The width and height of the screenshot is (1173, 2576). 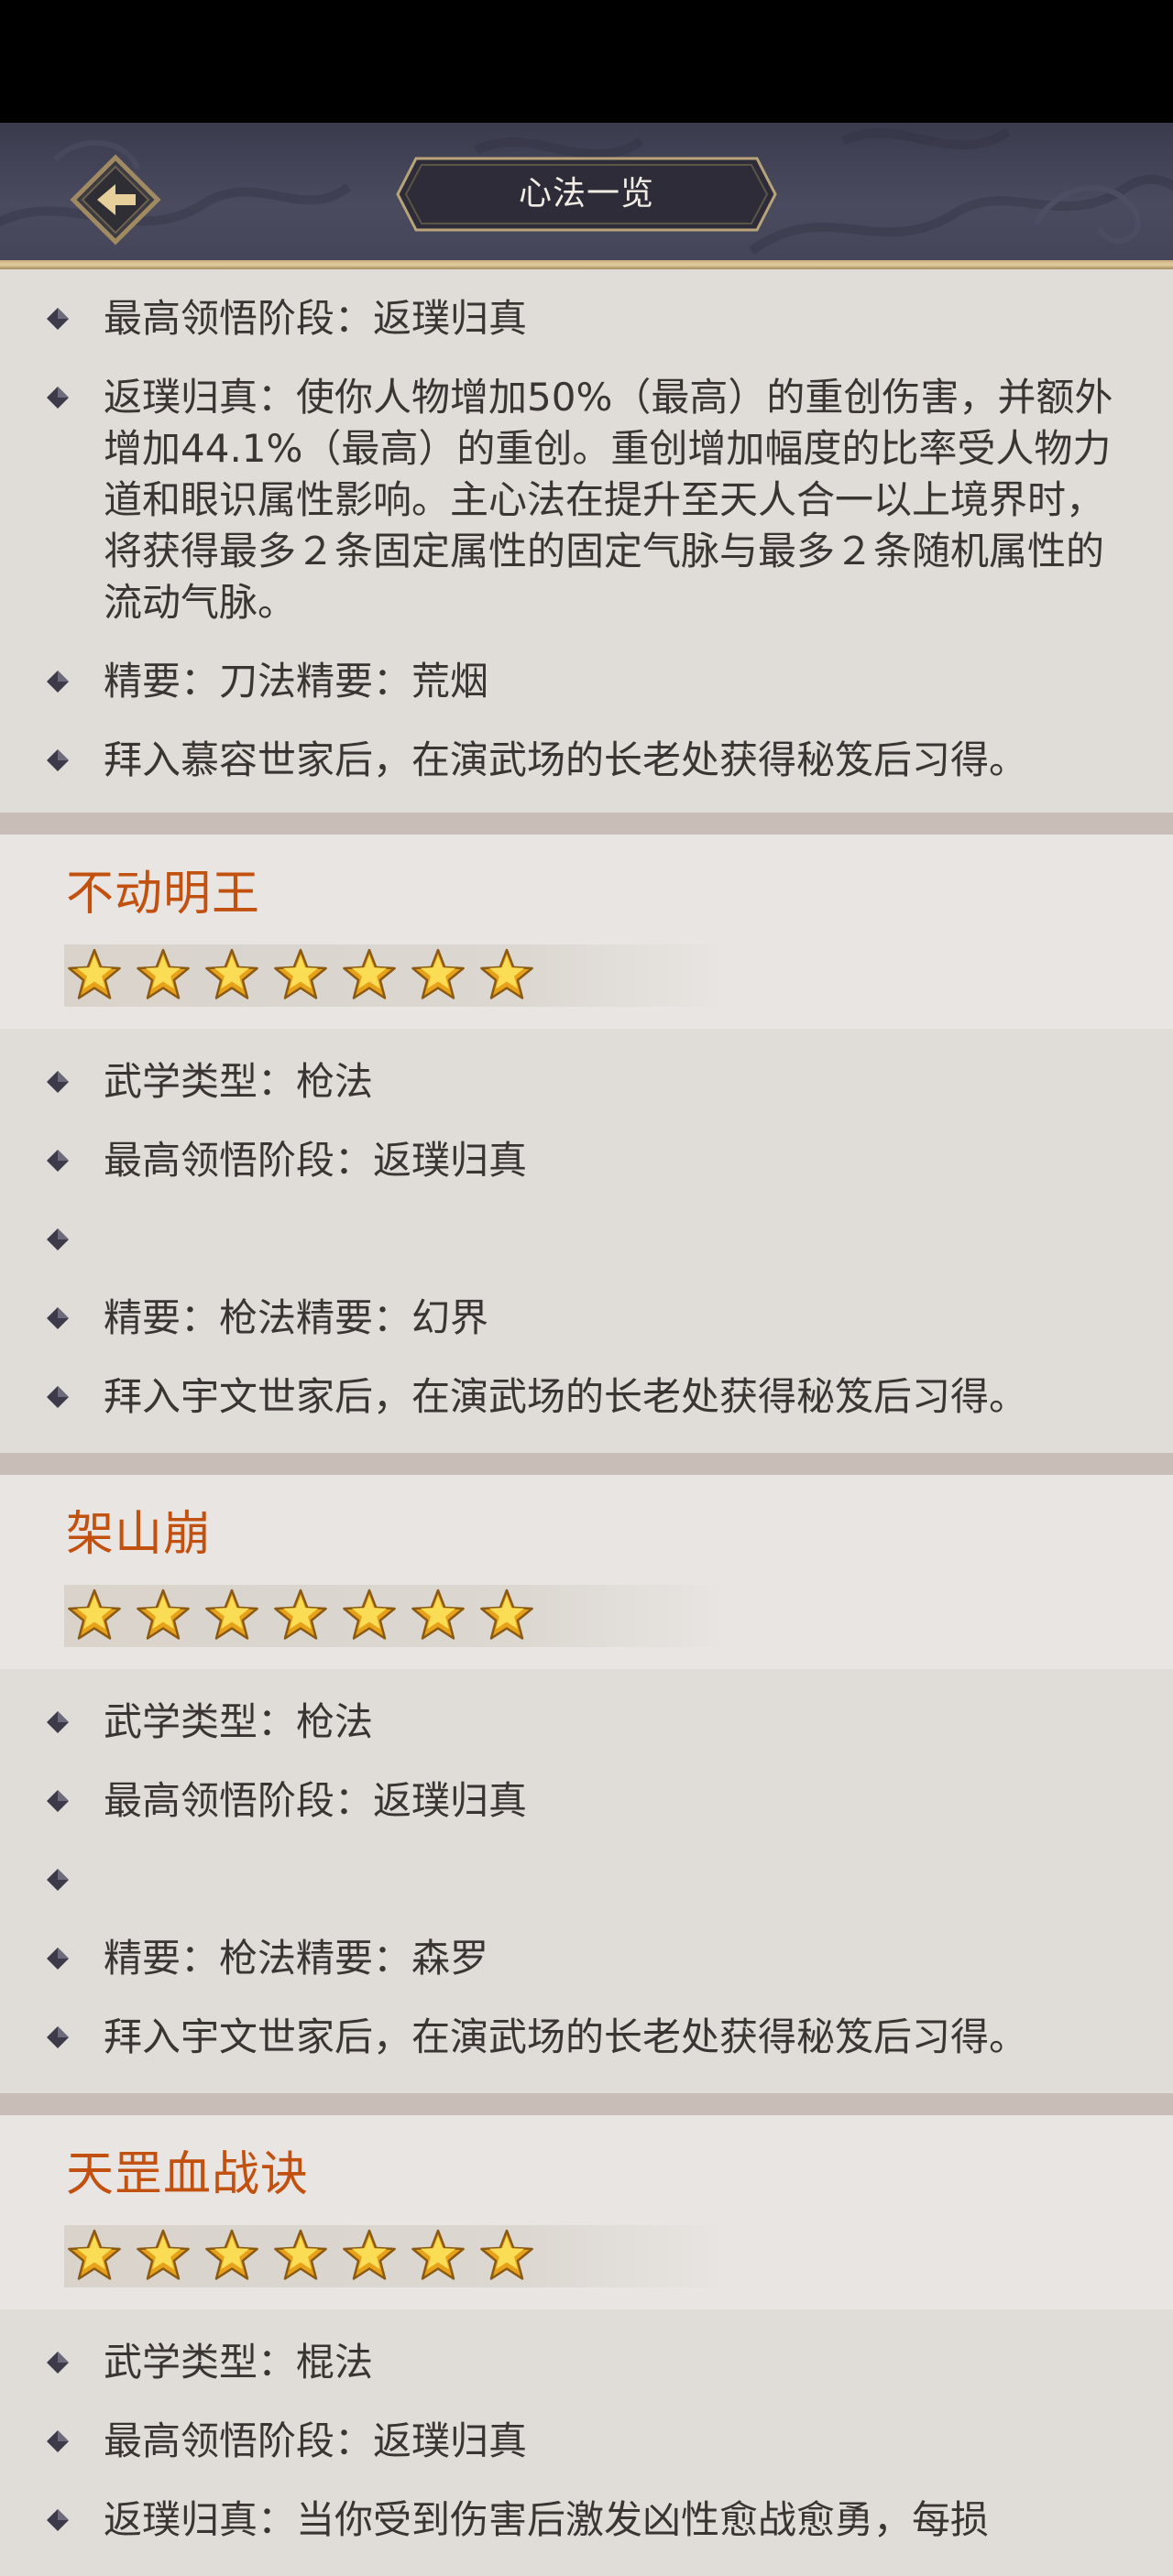 I want to click on skill-header: 天罡血战诀, so click(x=586, y=2212).